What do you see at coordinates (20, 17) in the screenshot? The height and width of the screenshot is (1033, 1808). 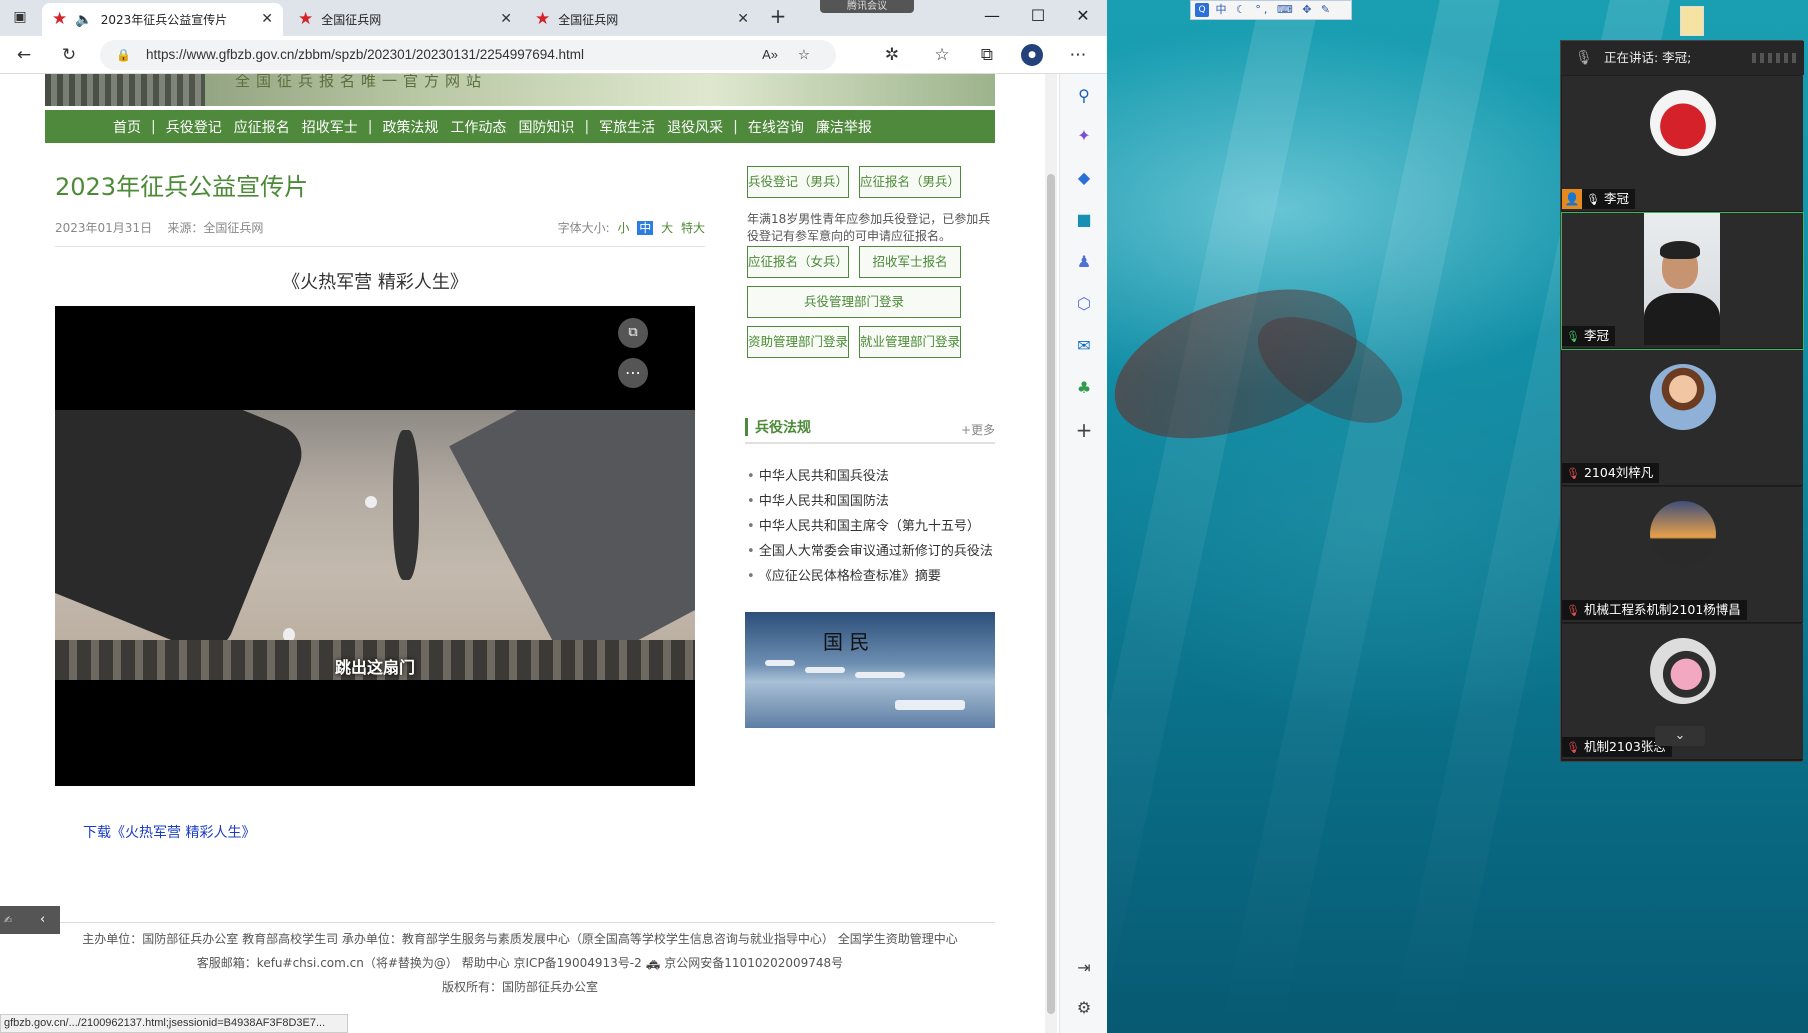 I see `tab-actions-icon: ▣` at bounding box center [20, 17].